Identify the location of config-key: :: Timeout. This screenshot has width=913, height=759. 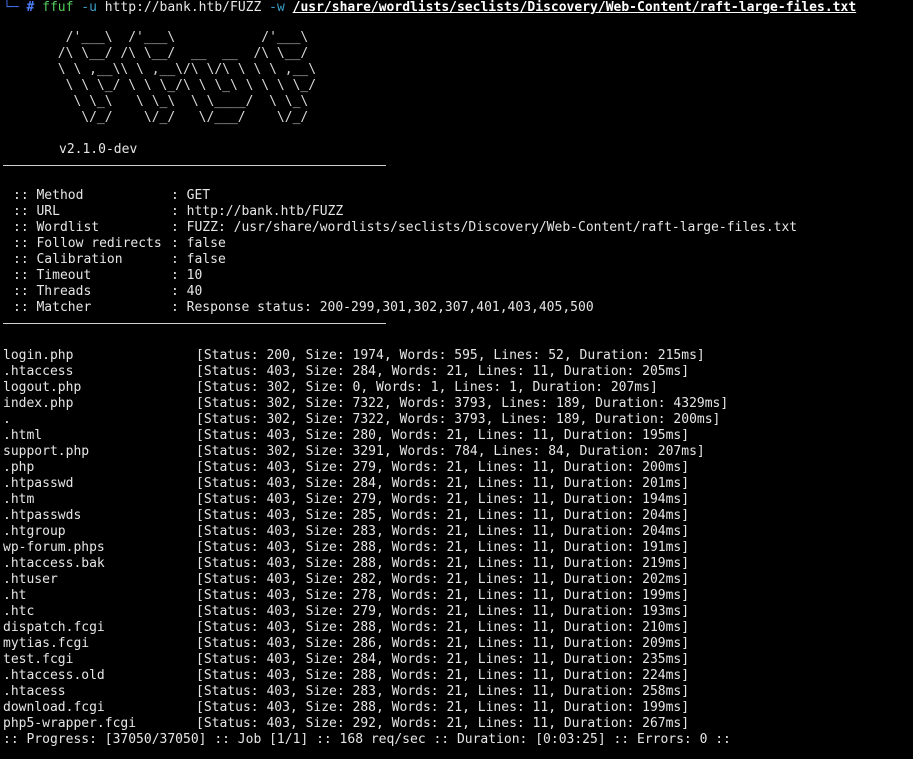
(52, 275).